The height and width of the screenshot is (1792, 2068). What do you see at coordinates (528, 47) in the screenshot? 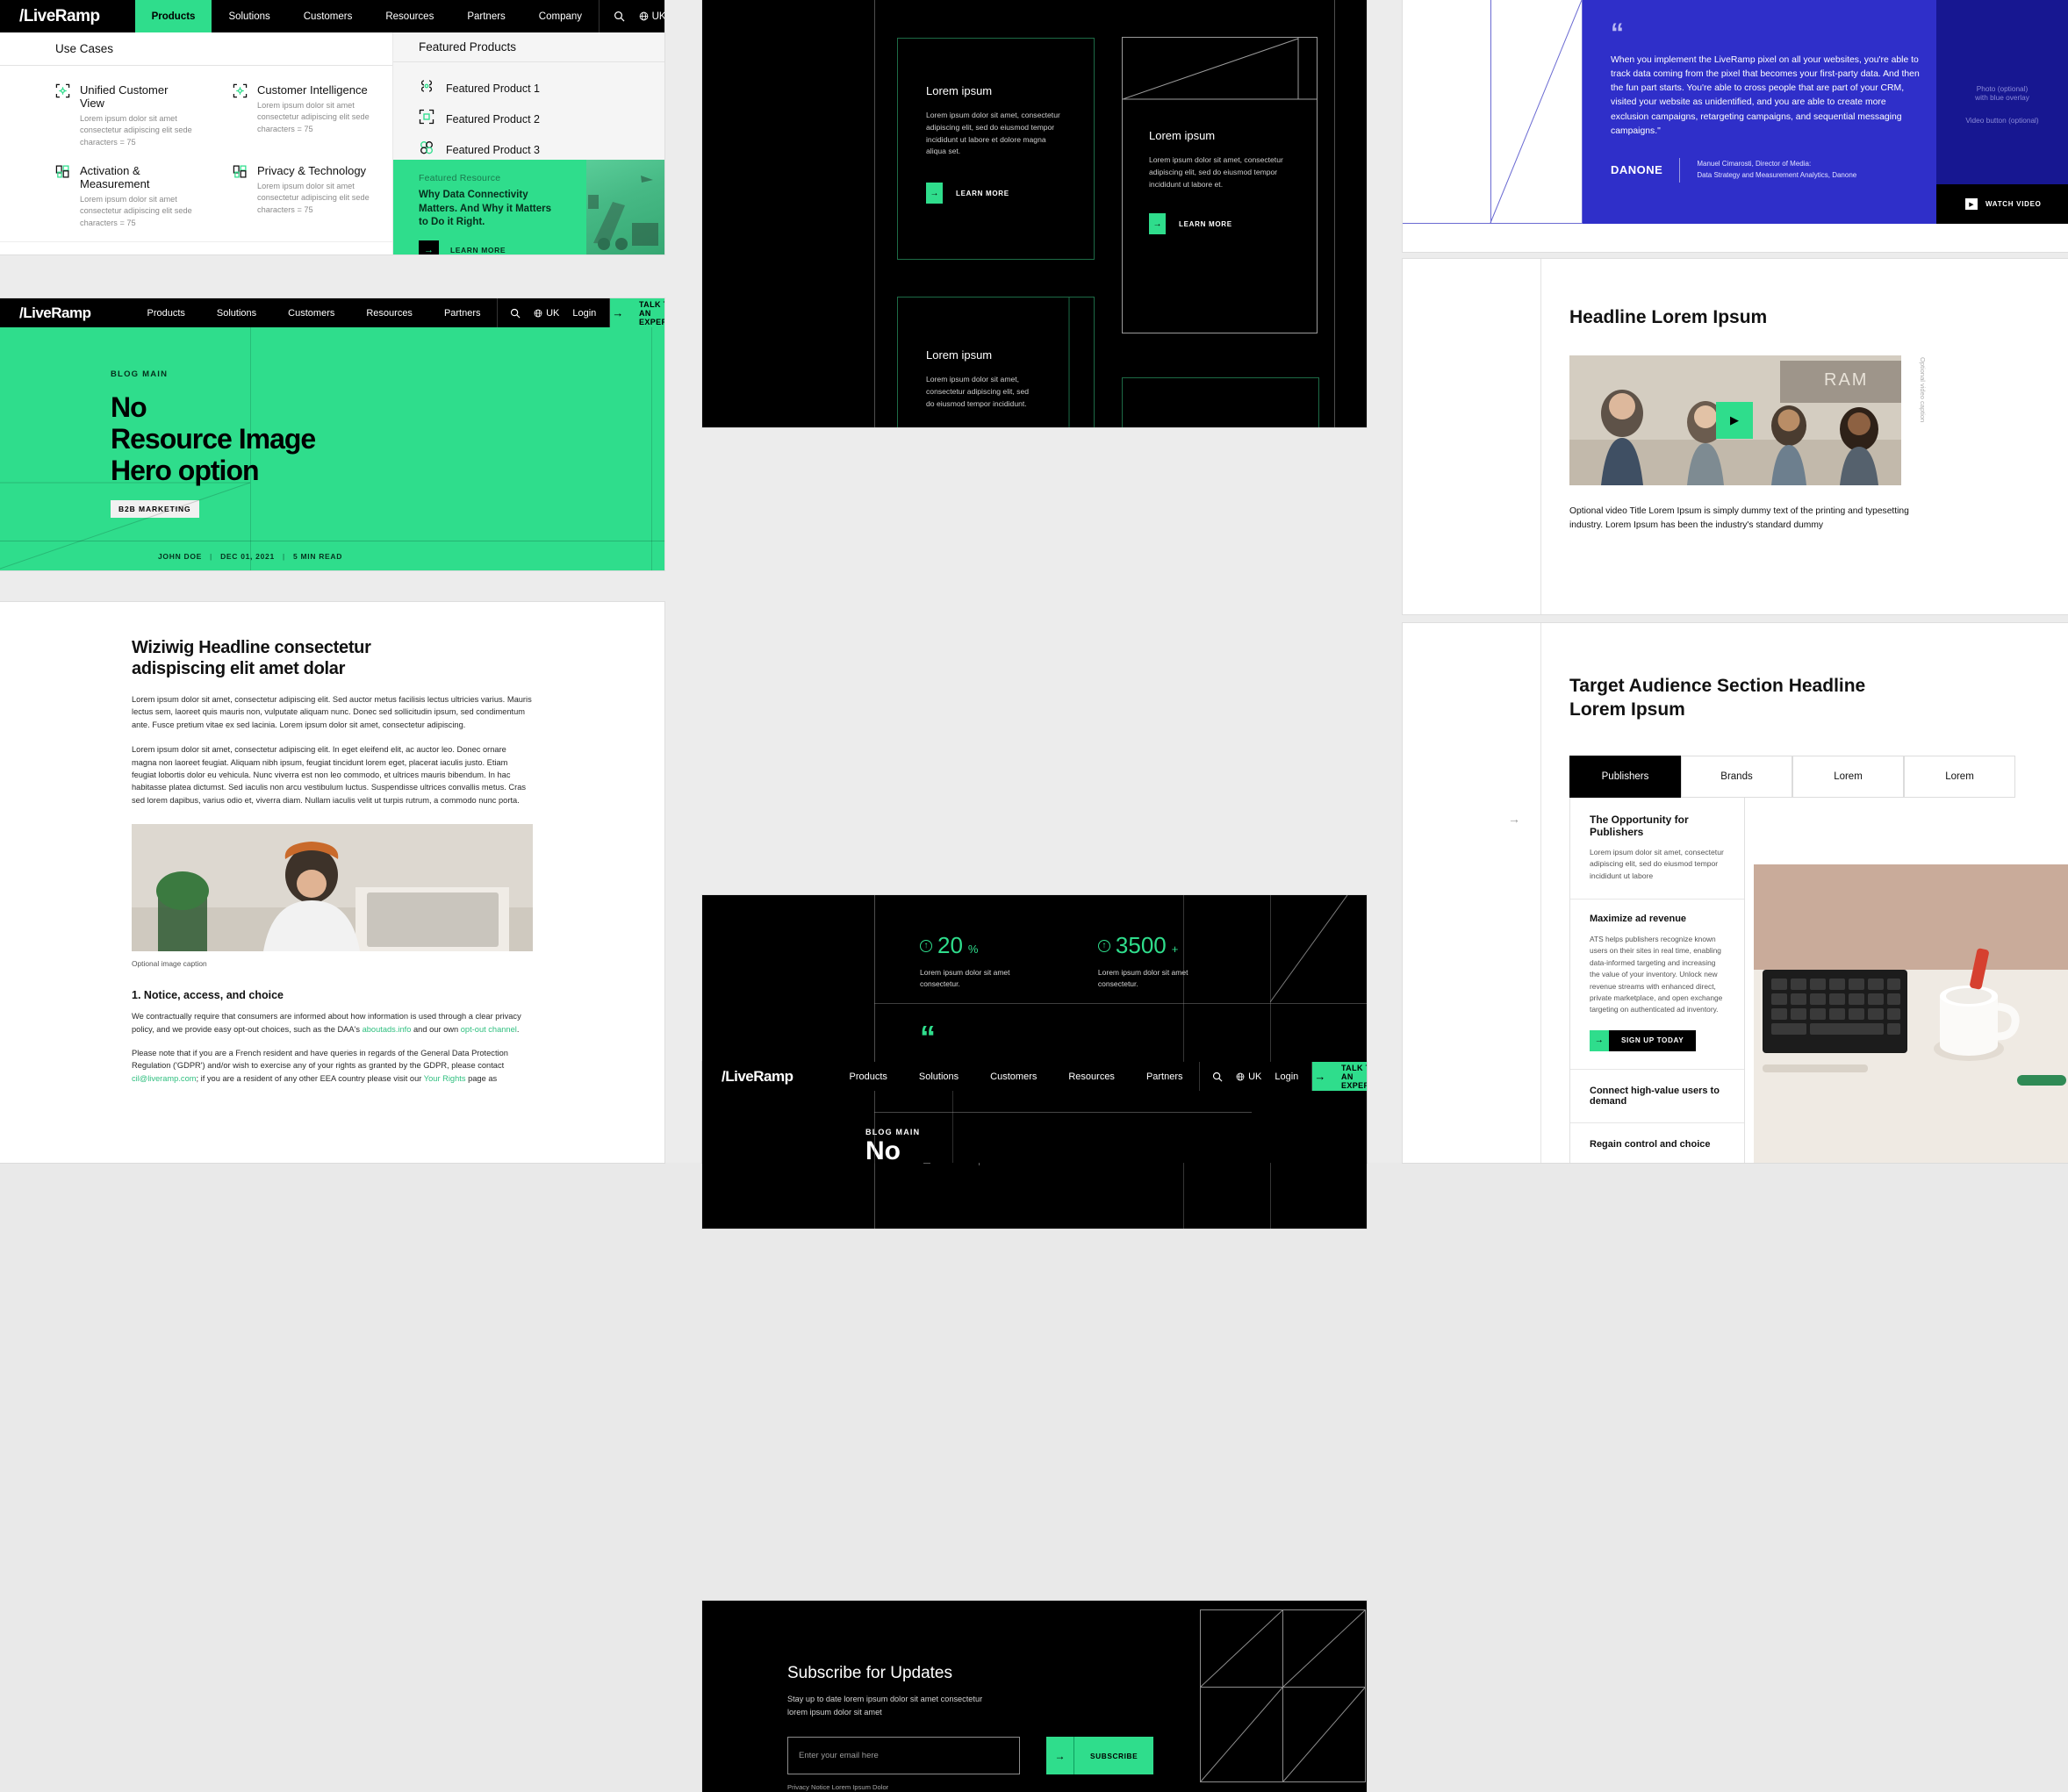
I see `featured-products-header: Featured Products` at bounding box center [528, 47].